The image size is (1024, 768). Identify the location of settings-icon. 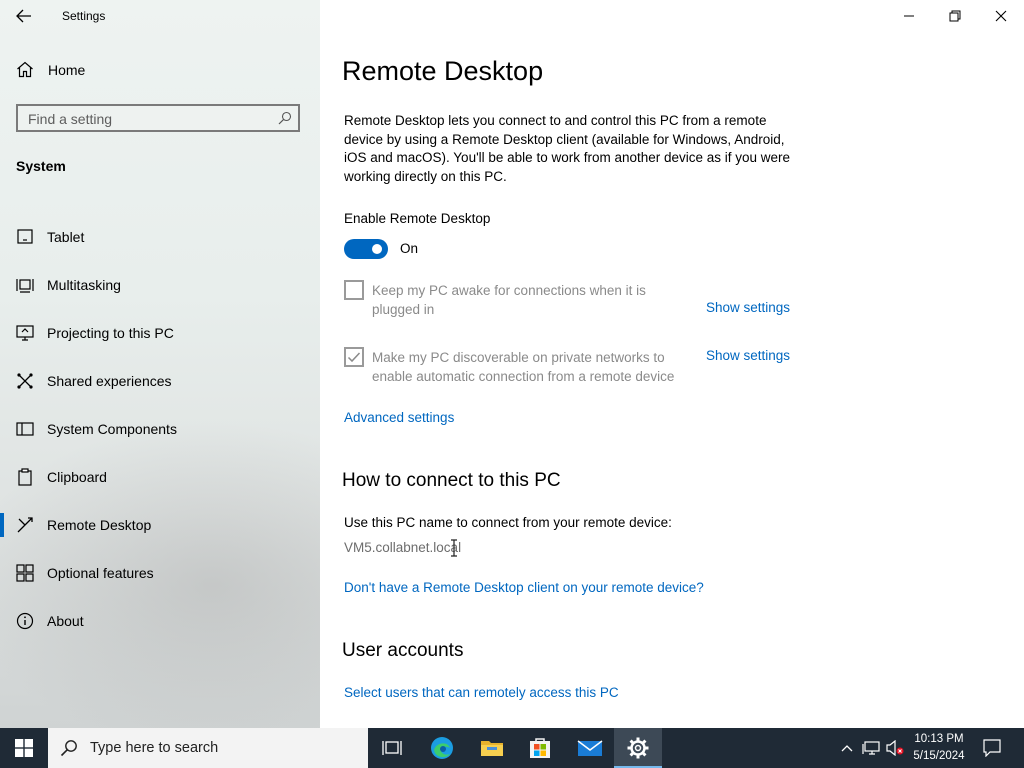
(638, 748).